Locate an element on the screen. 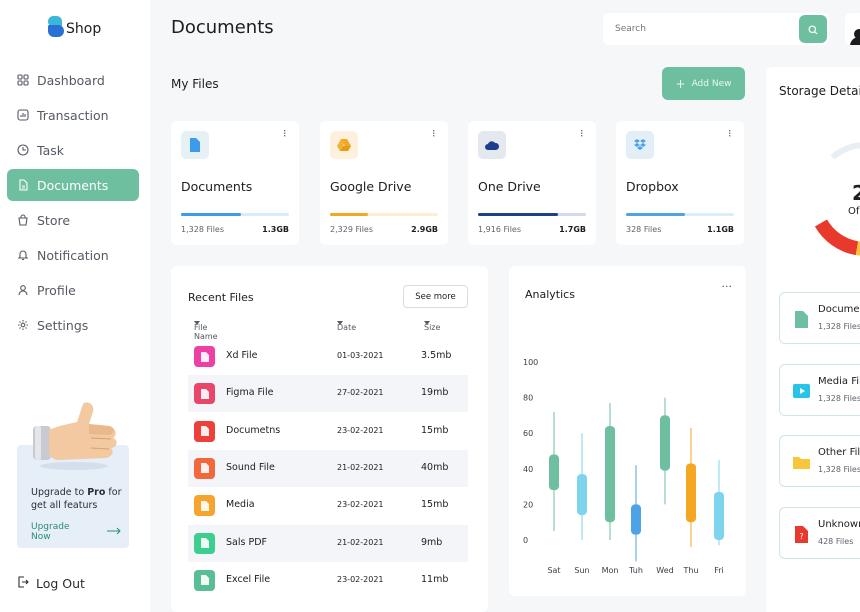  table-row: Media 23-02-2021 15mb is located at coordinates (328, 505).